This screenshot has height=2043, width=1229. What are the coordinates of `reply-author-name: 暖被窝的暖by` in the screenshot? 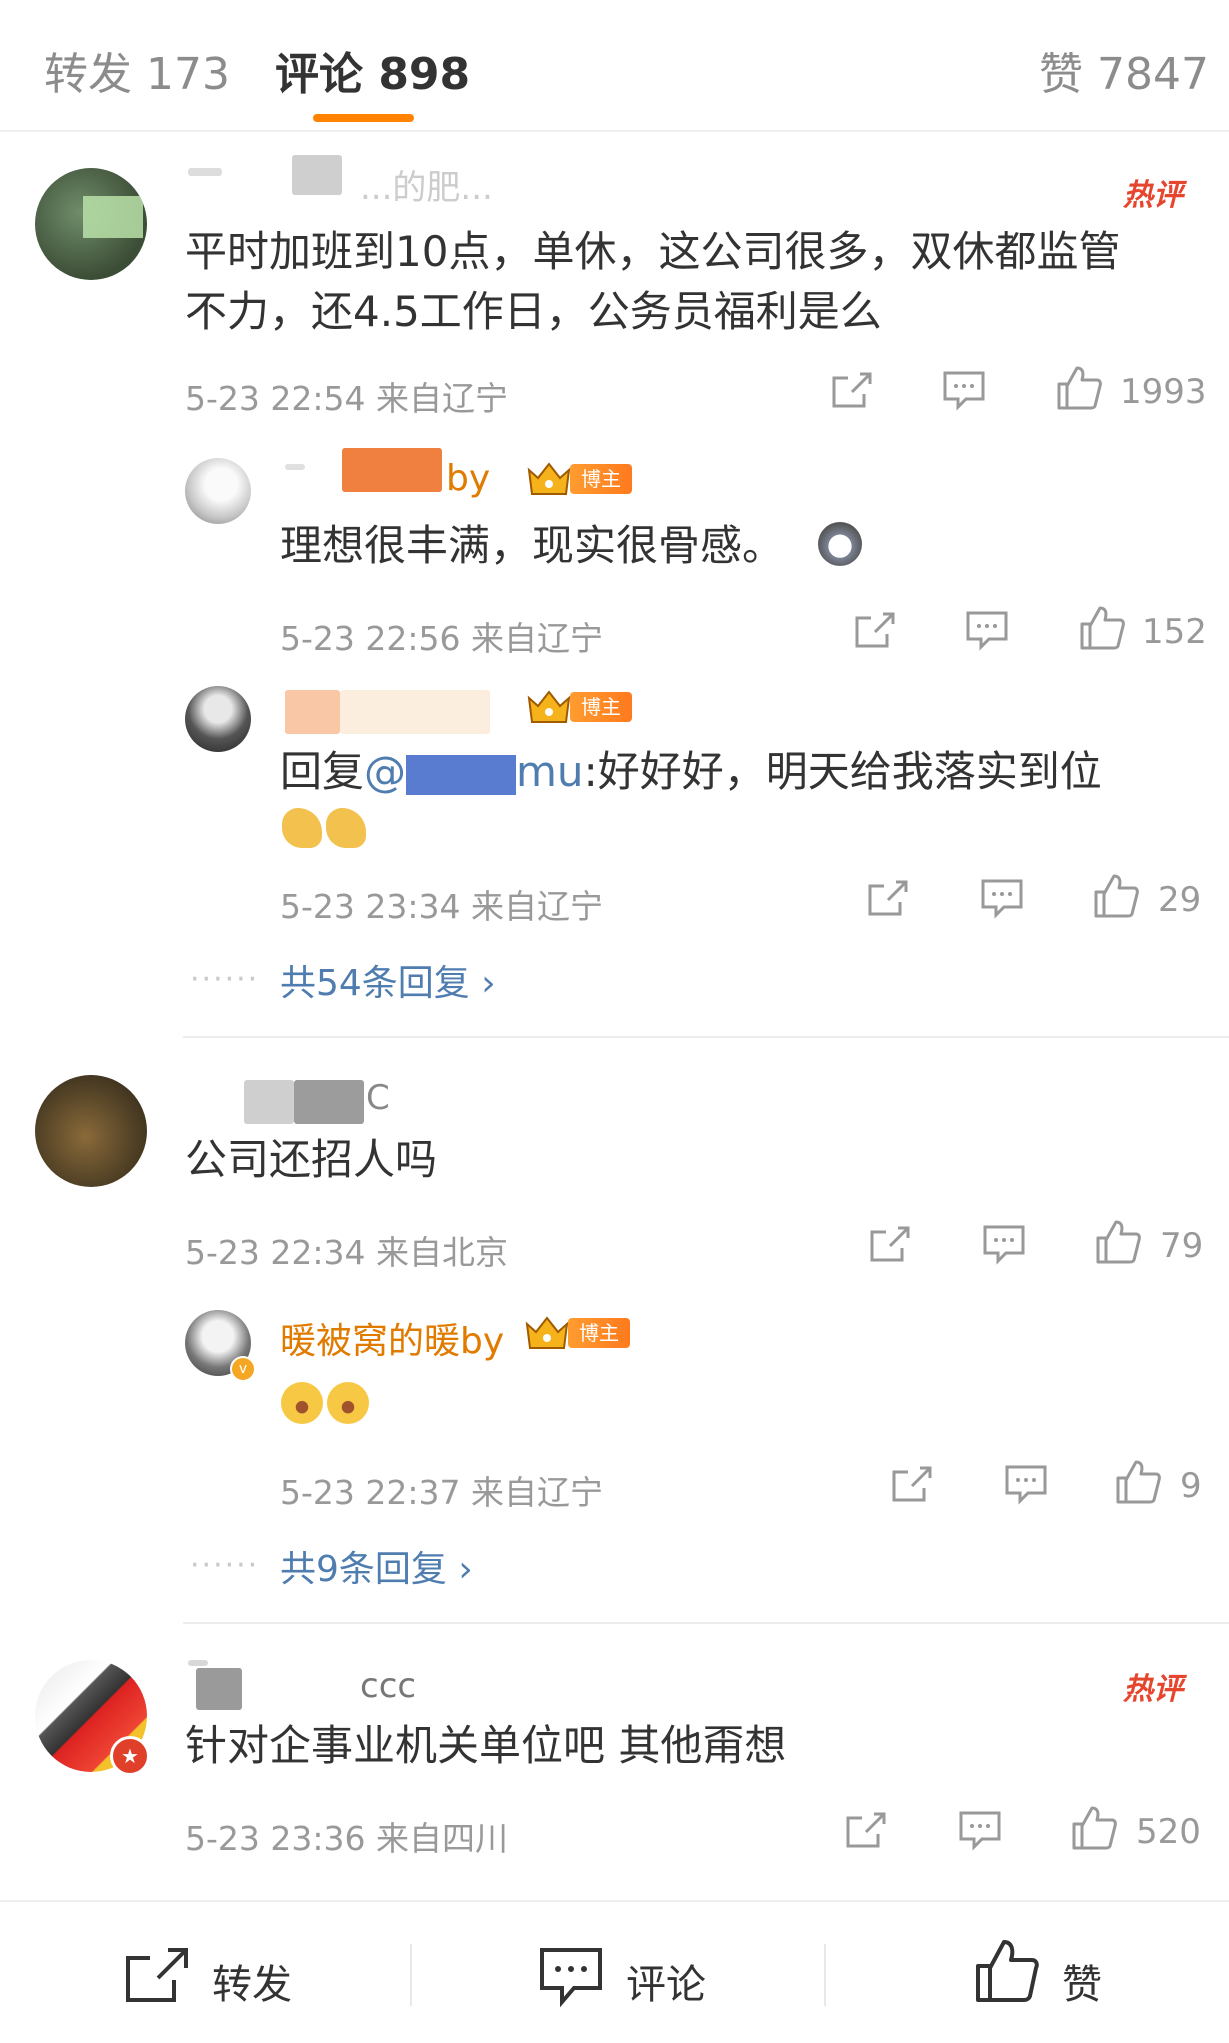 It's located at (392, 1338).